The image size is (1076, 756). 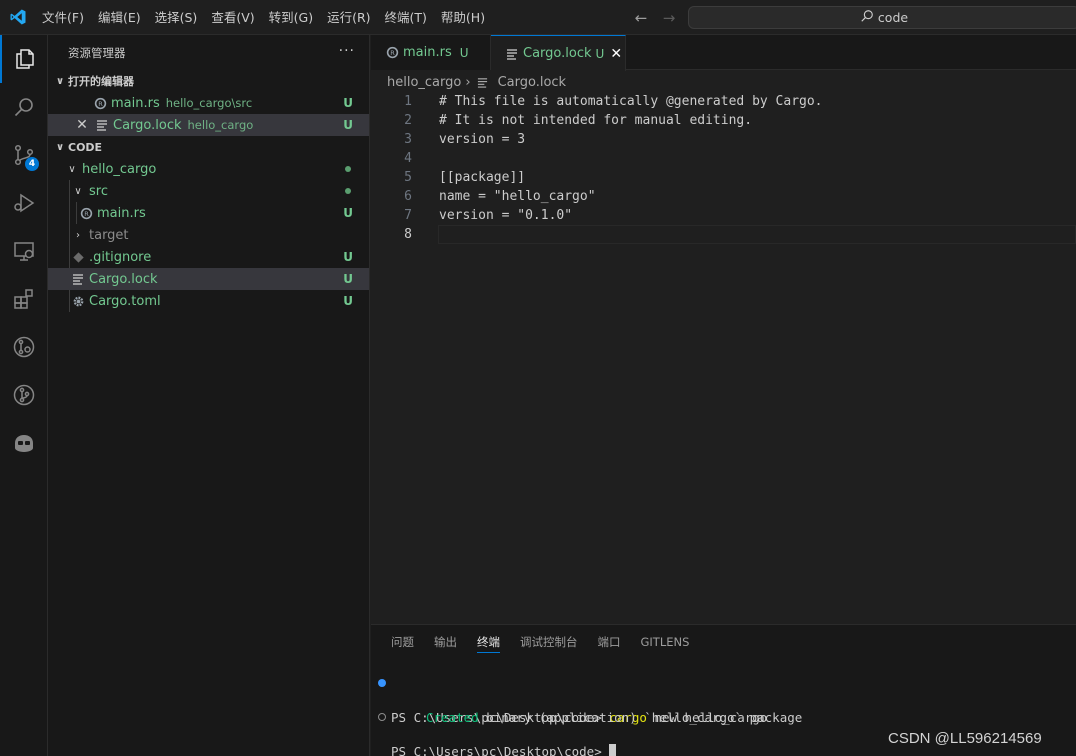 I want to click on line-number: 6, so click(x=408, y=196).